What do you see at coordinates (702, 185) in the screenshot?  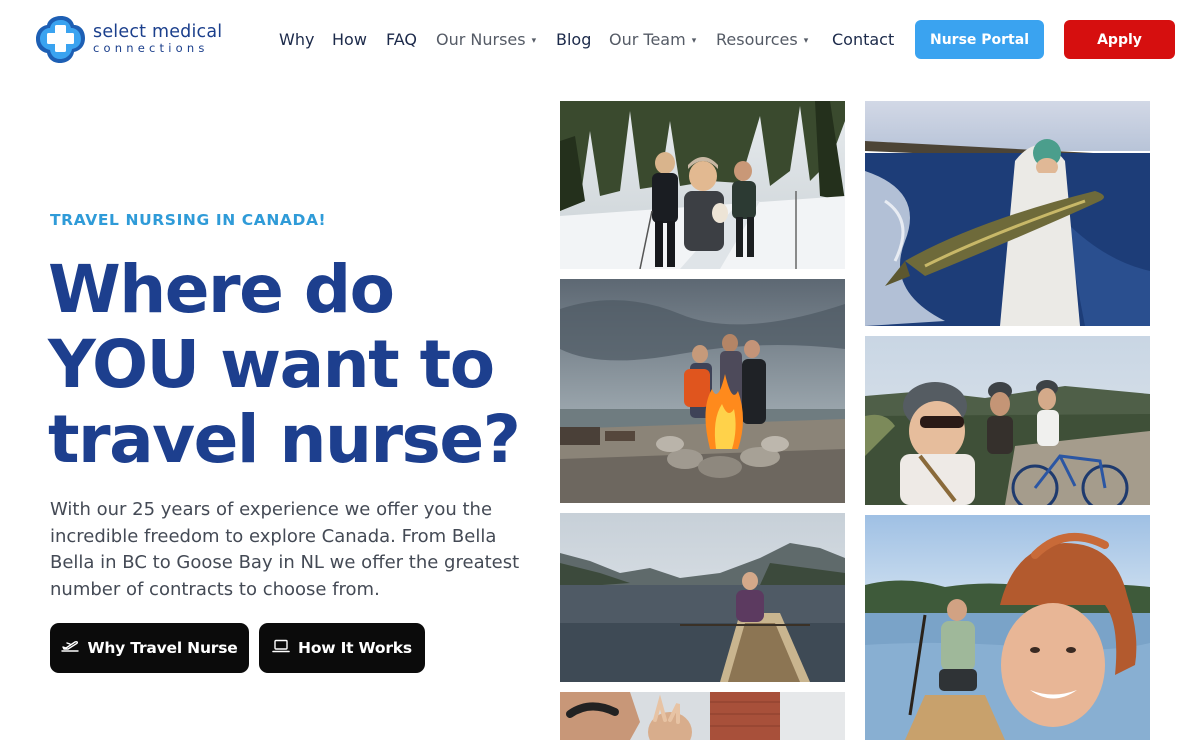 I see `photo-ski-trail` at bounding box center [702, 185].